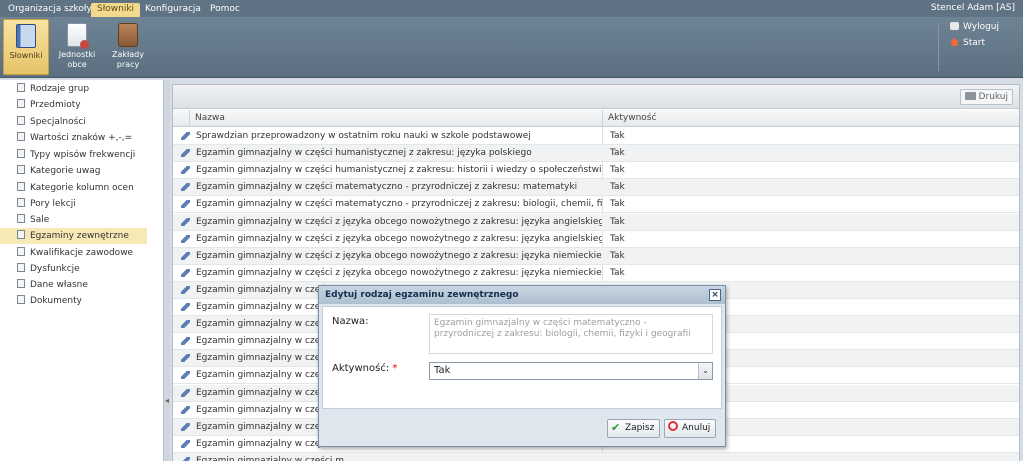  I want to click on active-label: Aktywność: *, so click(364, 368).